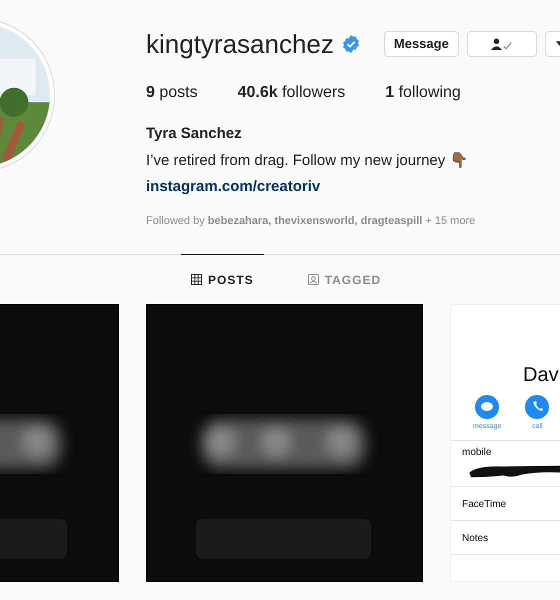 This screenshot has width=560, height=600. What do you see at coordinates (172, 93) in the screenshot?
I see `stat-count: 9 posts` at bounding box center [172, 93].